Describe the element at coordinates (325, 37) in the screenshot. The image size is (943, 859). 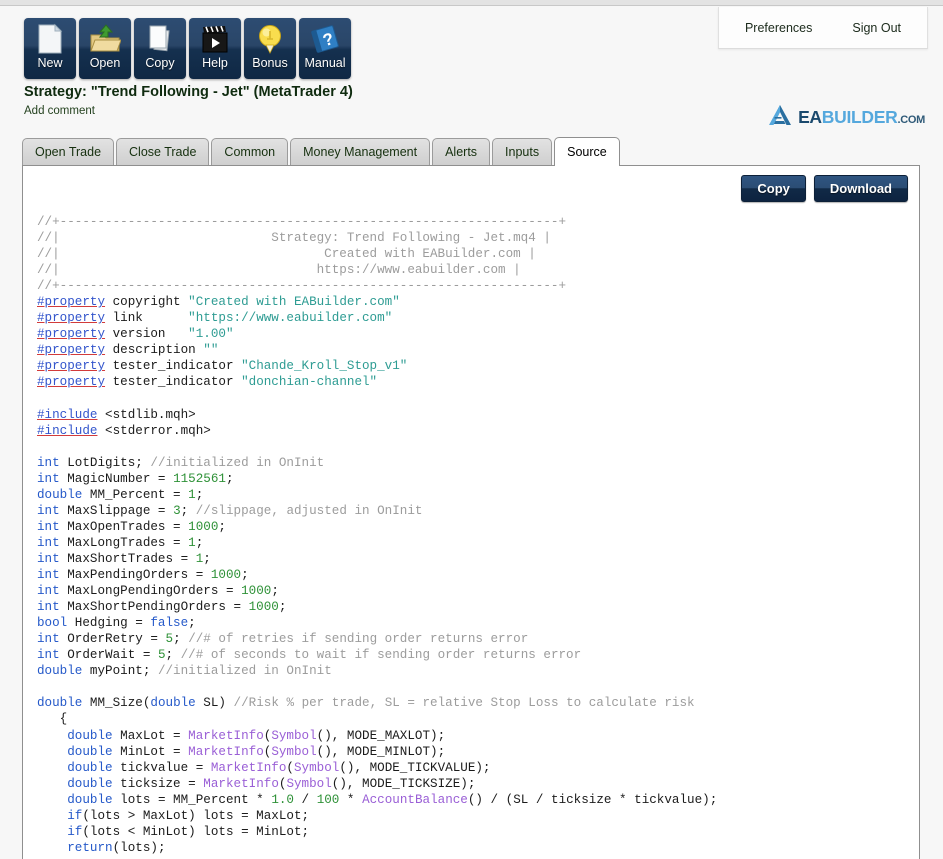
I see `question-book-icon: ?` at that location.